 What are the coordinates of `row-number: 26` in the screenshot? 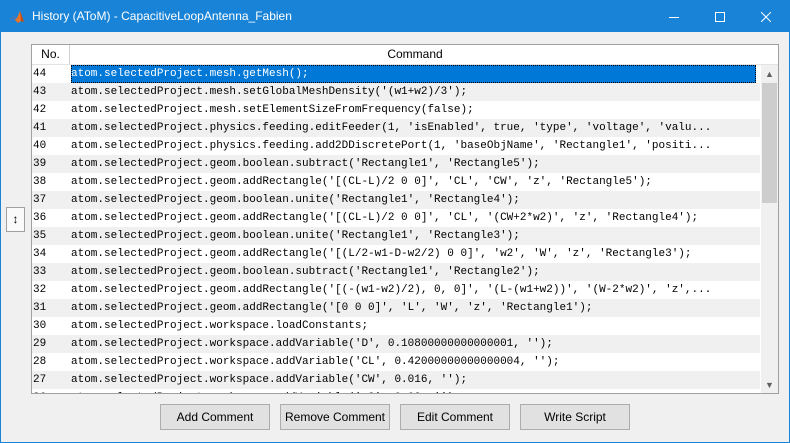 It's located at (51, 391).